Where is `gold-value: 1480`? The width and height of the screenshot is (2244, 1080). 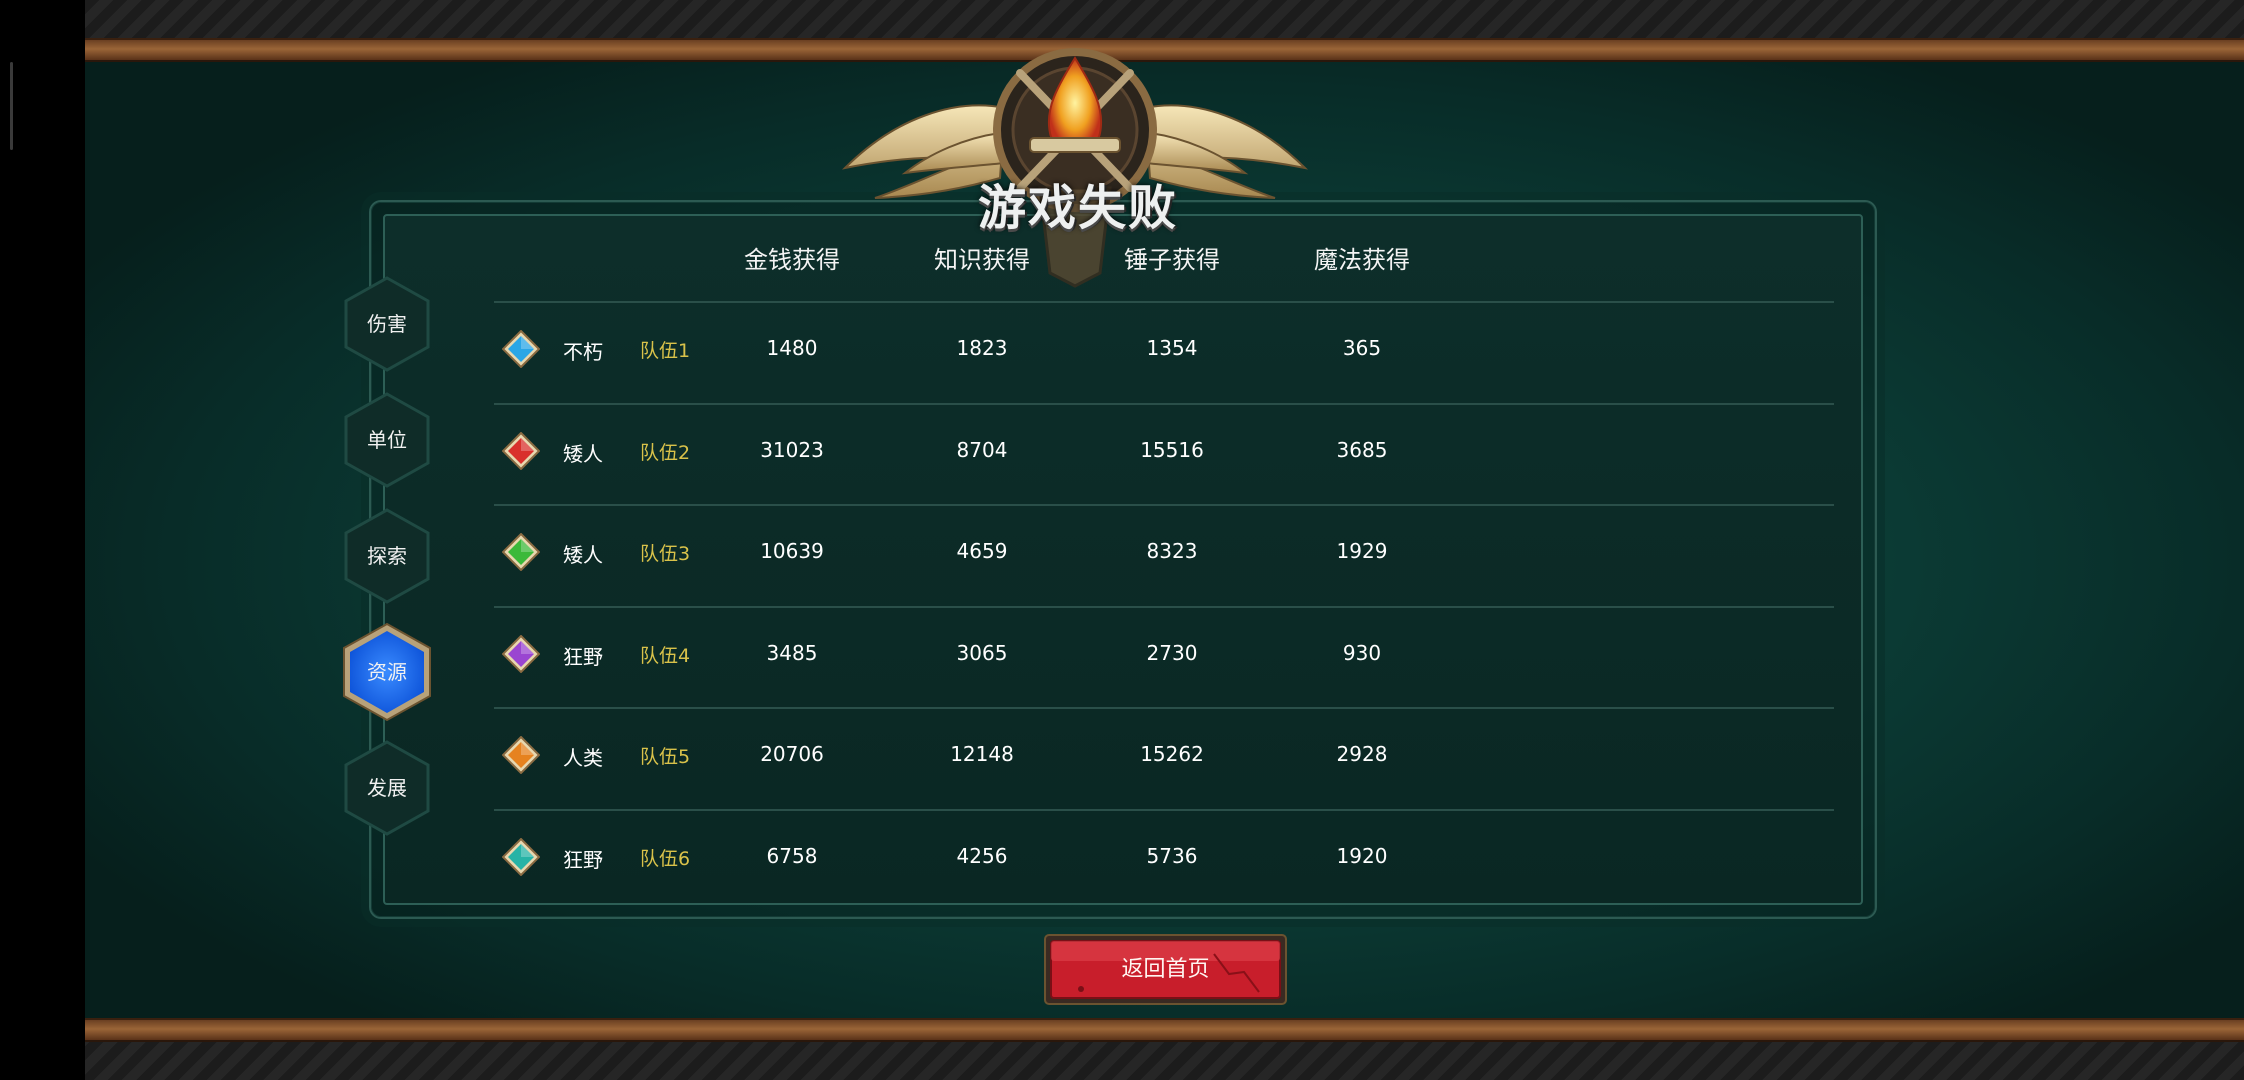 gold-value: 1480 is located at coordinates (792, 348).